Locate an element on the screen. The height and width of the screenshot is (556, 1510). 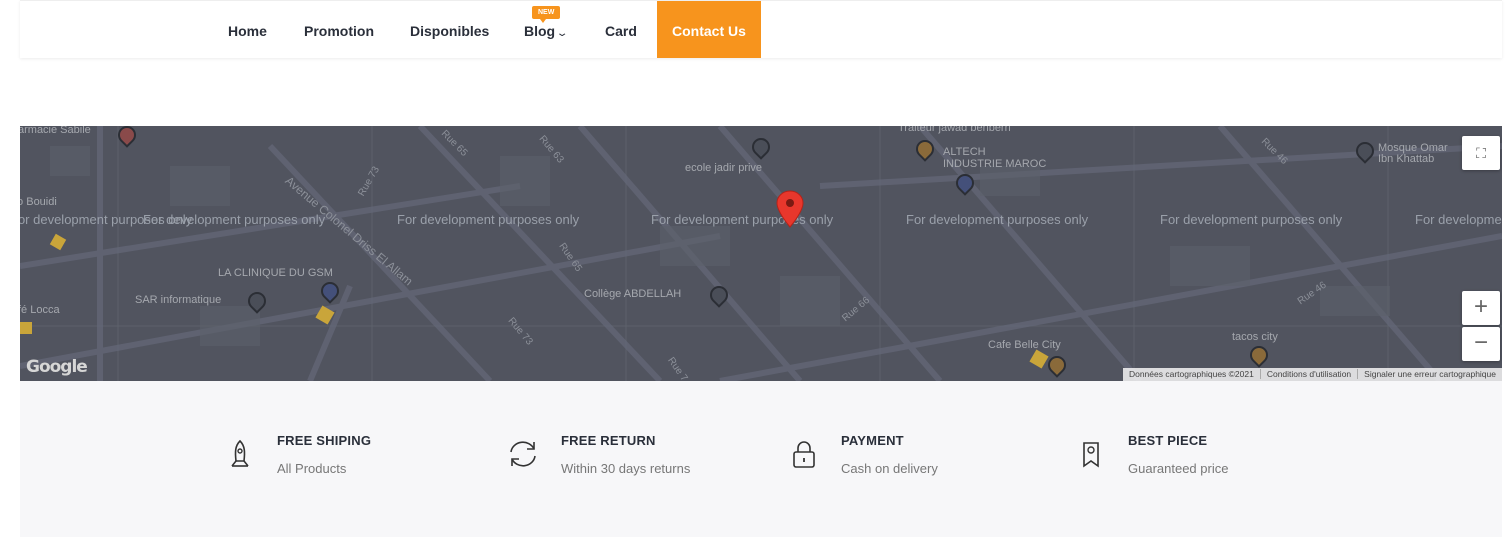
poi-label: ALTECH is located at coordinates (964, 152).